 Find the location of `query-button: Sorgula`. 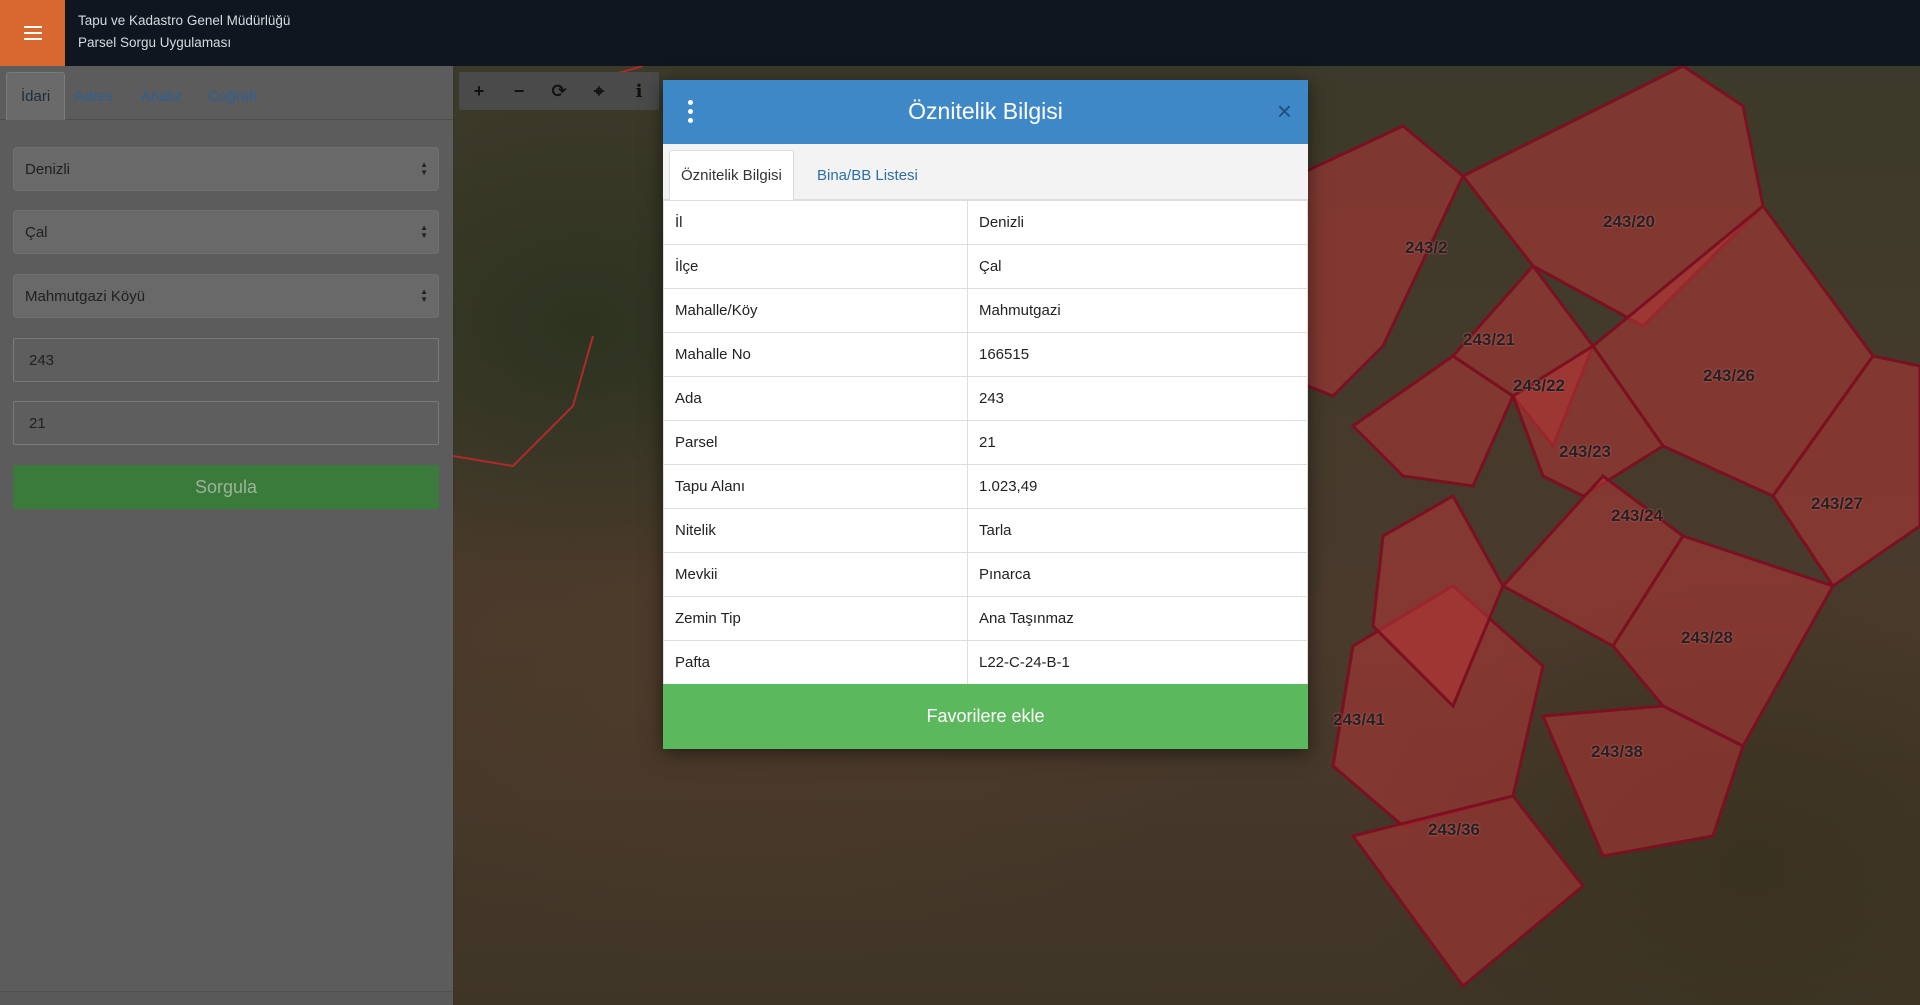

query-button: Sorgula is located at coordinates (226, 487).